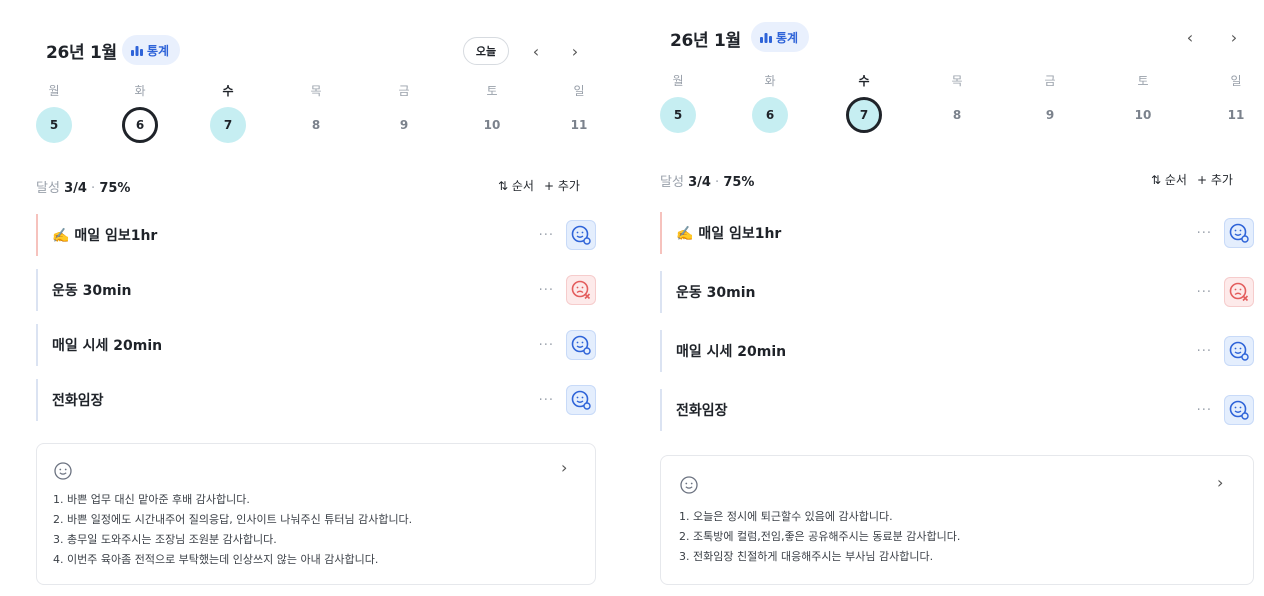 Image resolution: width=1264 pixels, height=596 pixels. I want to click on weekday-sun: 일, so click(579, 91).